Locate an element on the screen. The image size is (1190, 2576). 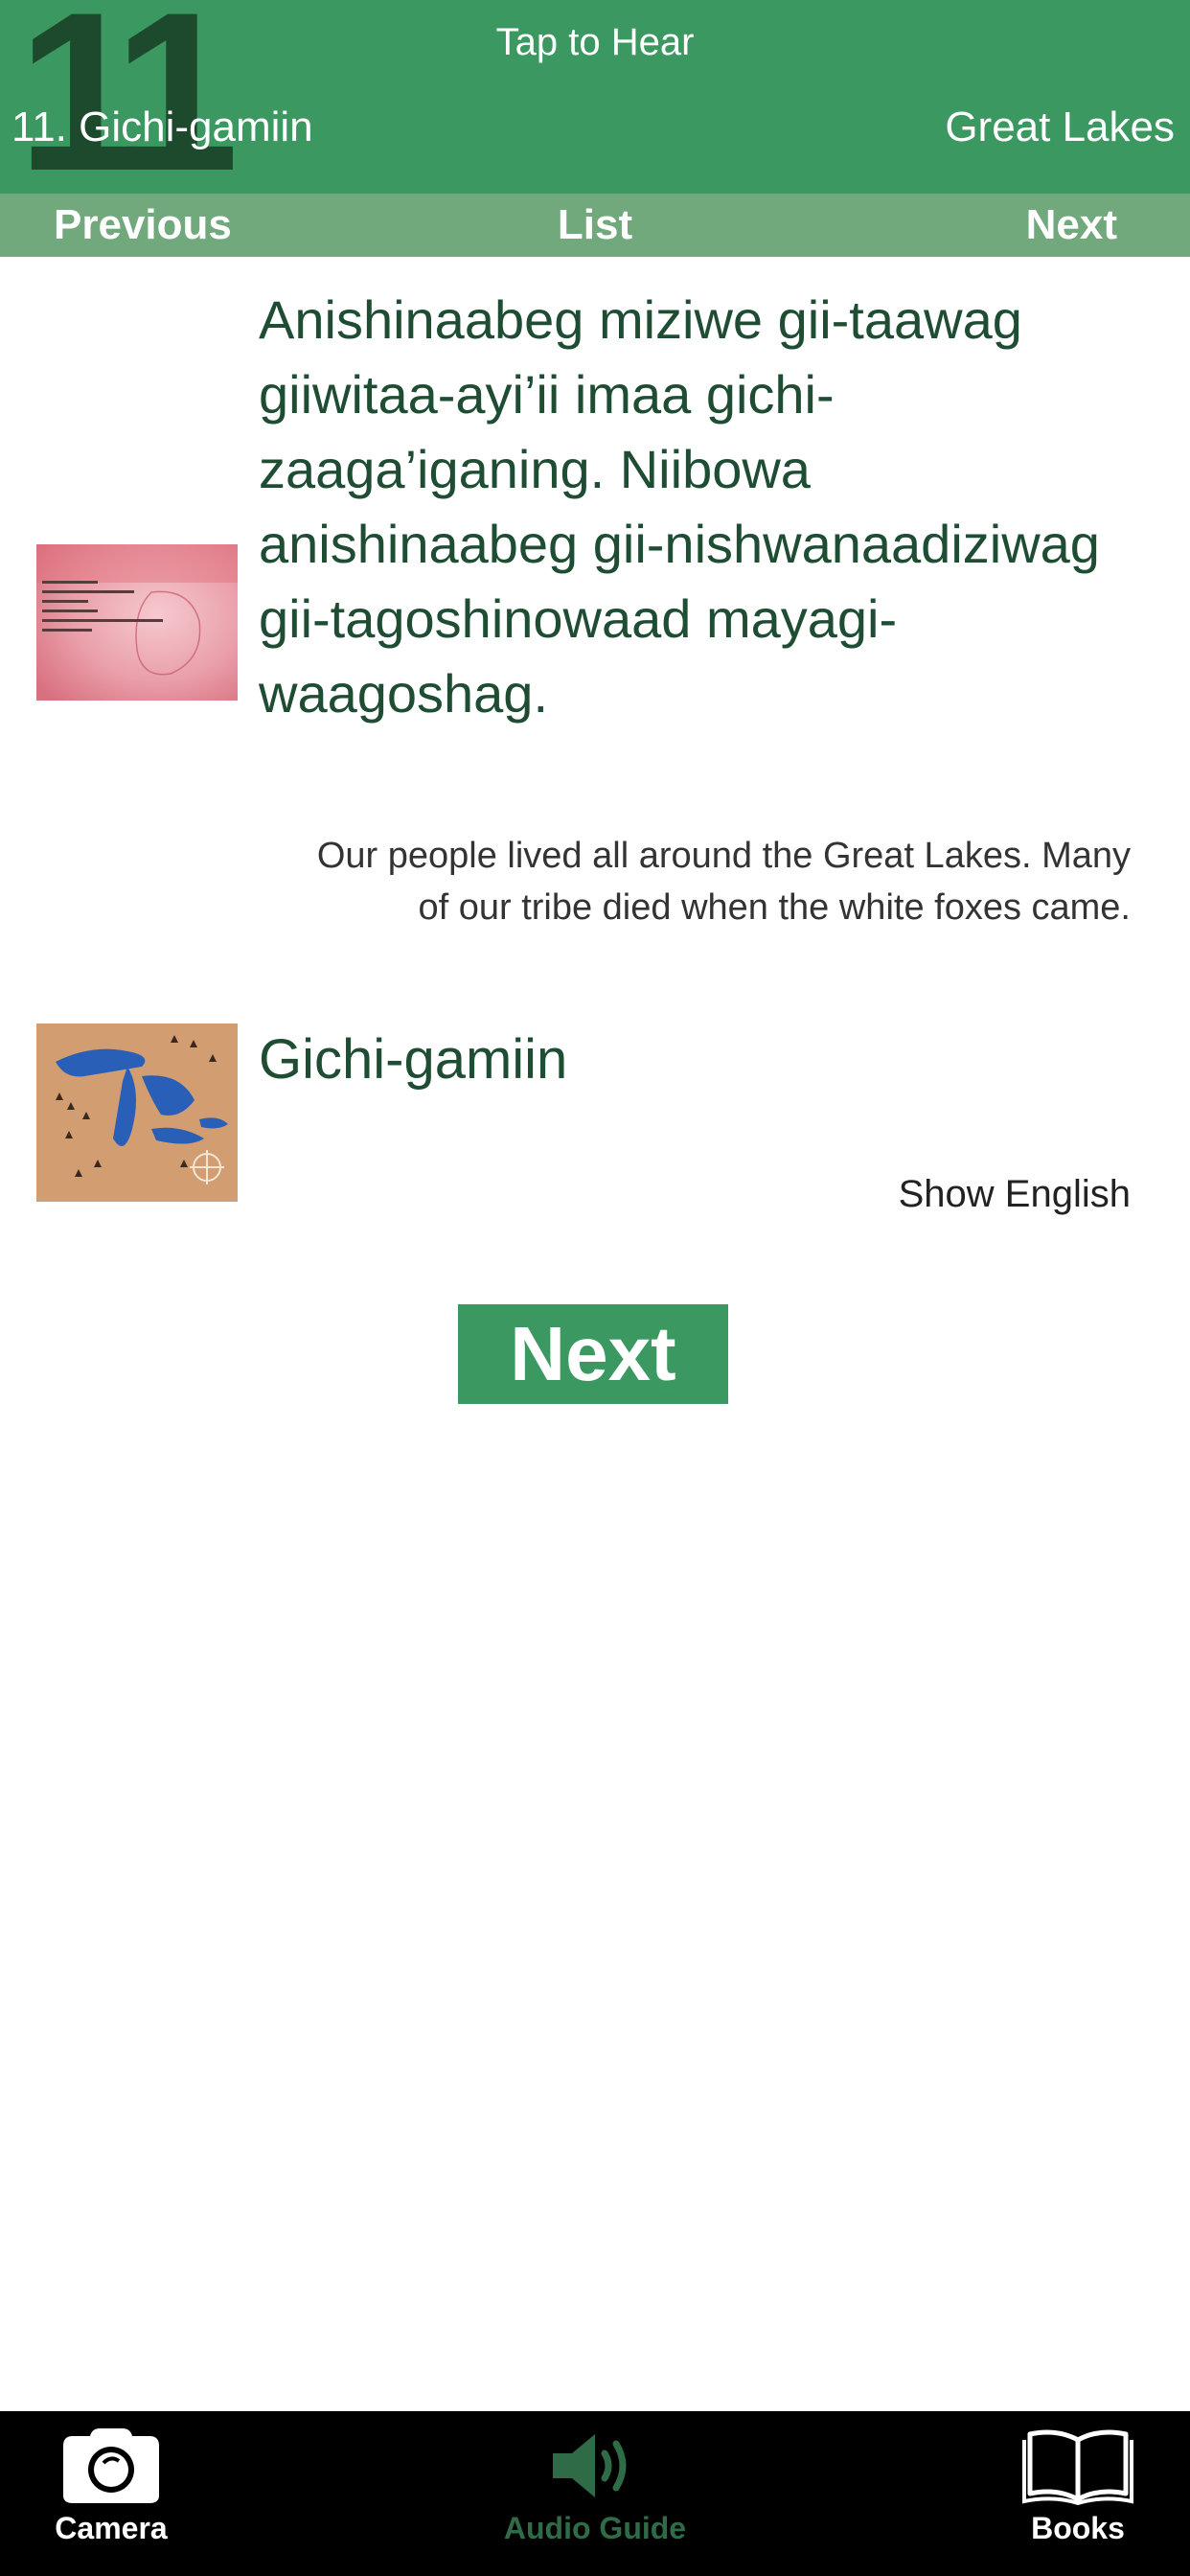
tab-books: Books is located at coordinates (1076, 2486).